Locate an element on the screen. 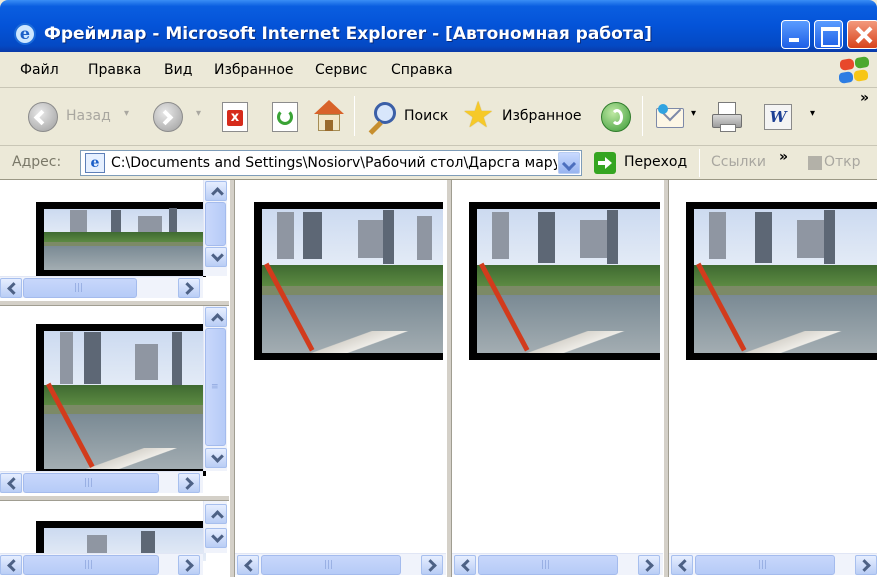  frame-left-top: ||| is located at coordinates (114, 240).